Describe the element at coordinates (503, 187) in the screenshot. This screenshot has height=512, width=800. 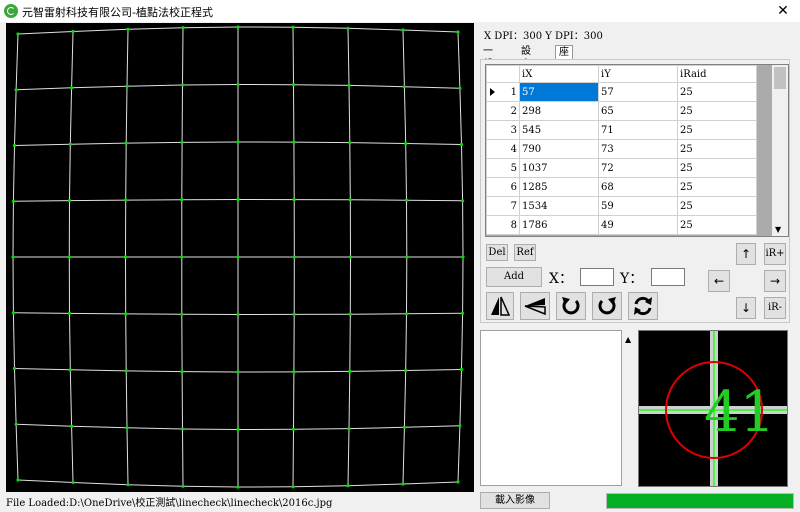
I see `row-number: 6` at that location.